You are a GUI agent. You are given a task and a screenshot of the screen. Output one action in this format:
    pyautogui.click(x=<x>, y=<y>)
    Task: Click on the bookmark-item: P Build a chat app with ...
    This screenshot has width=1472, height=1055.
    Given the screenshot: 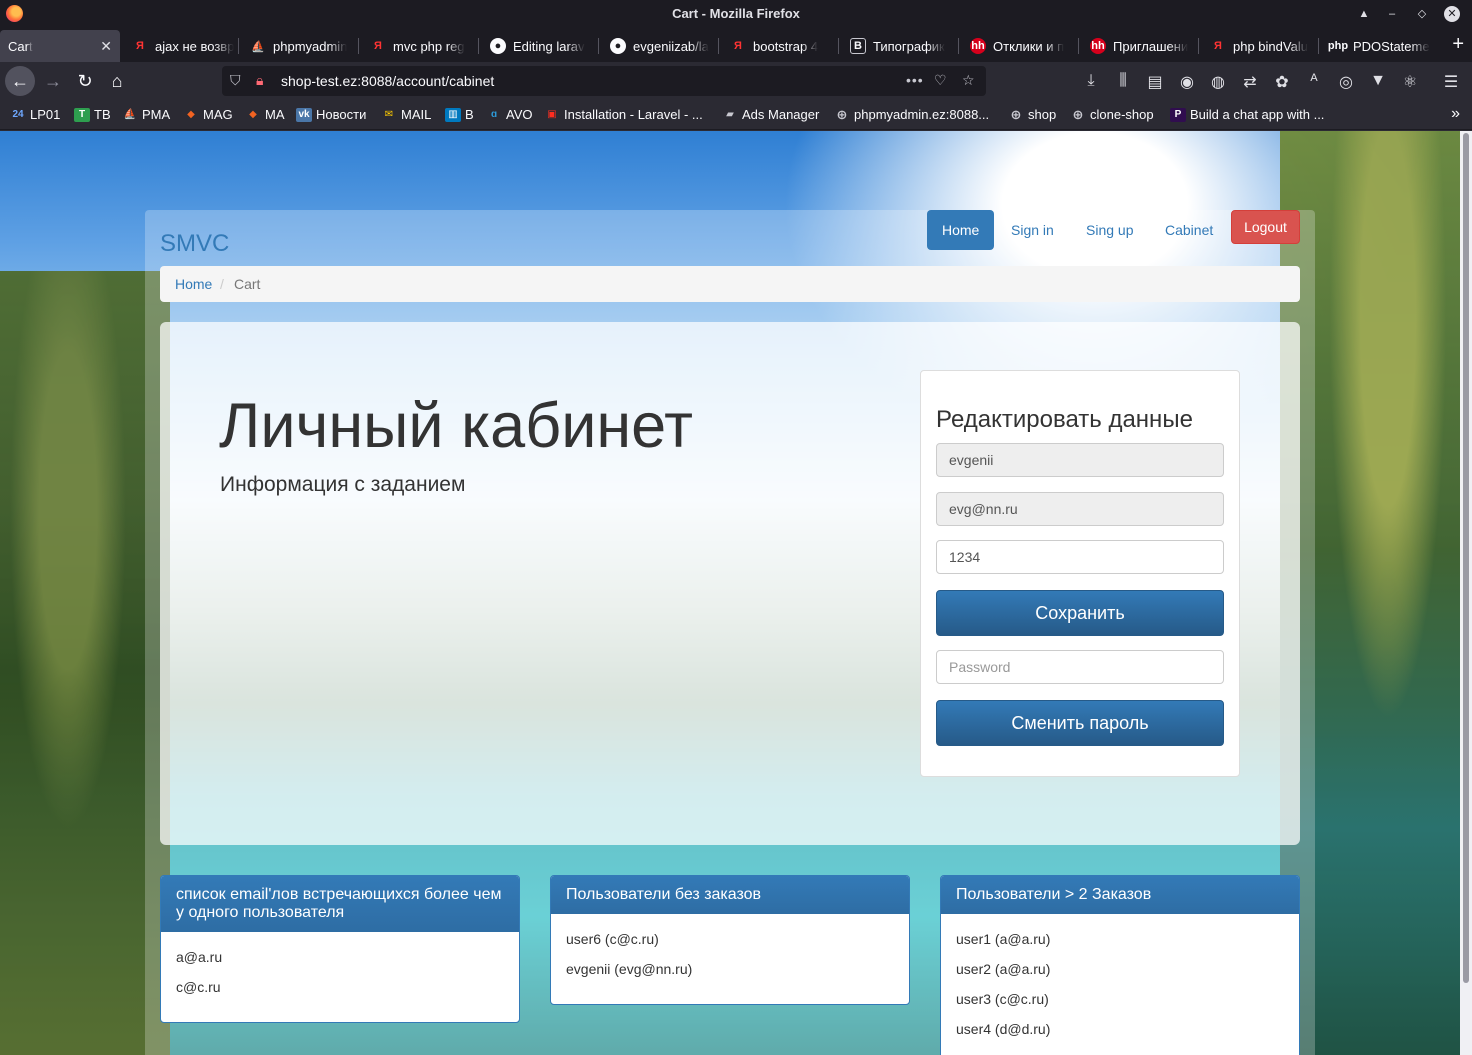 What is the action you would take?
    pyautogui.click(x=1247, y=114)
    